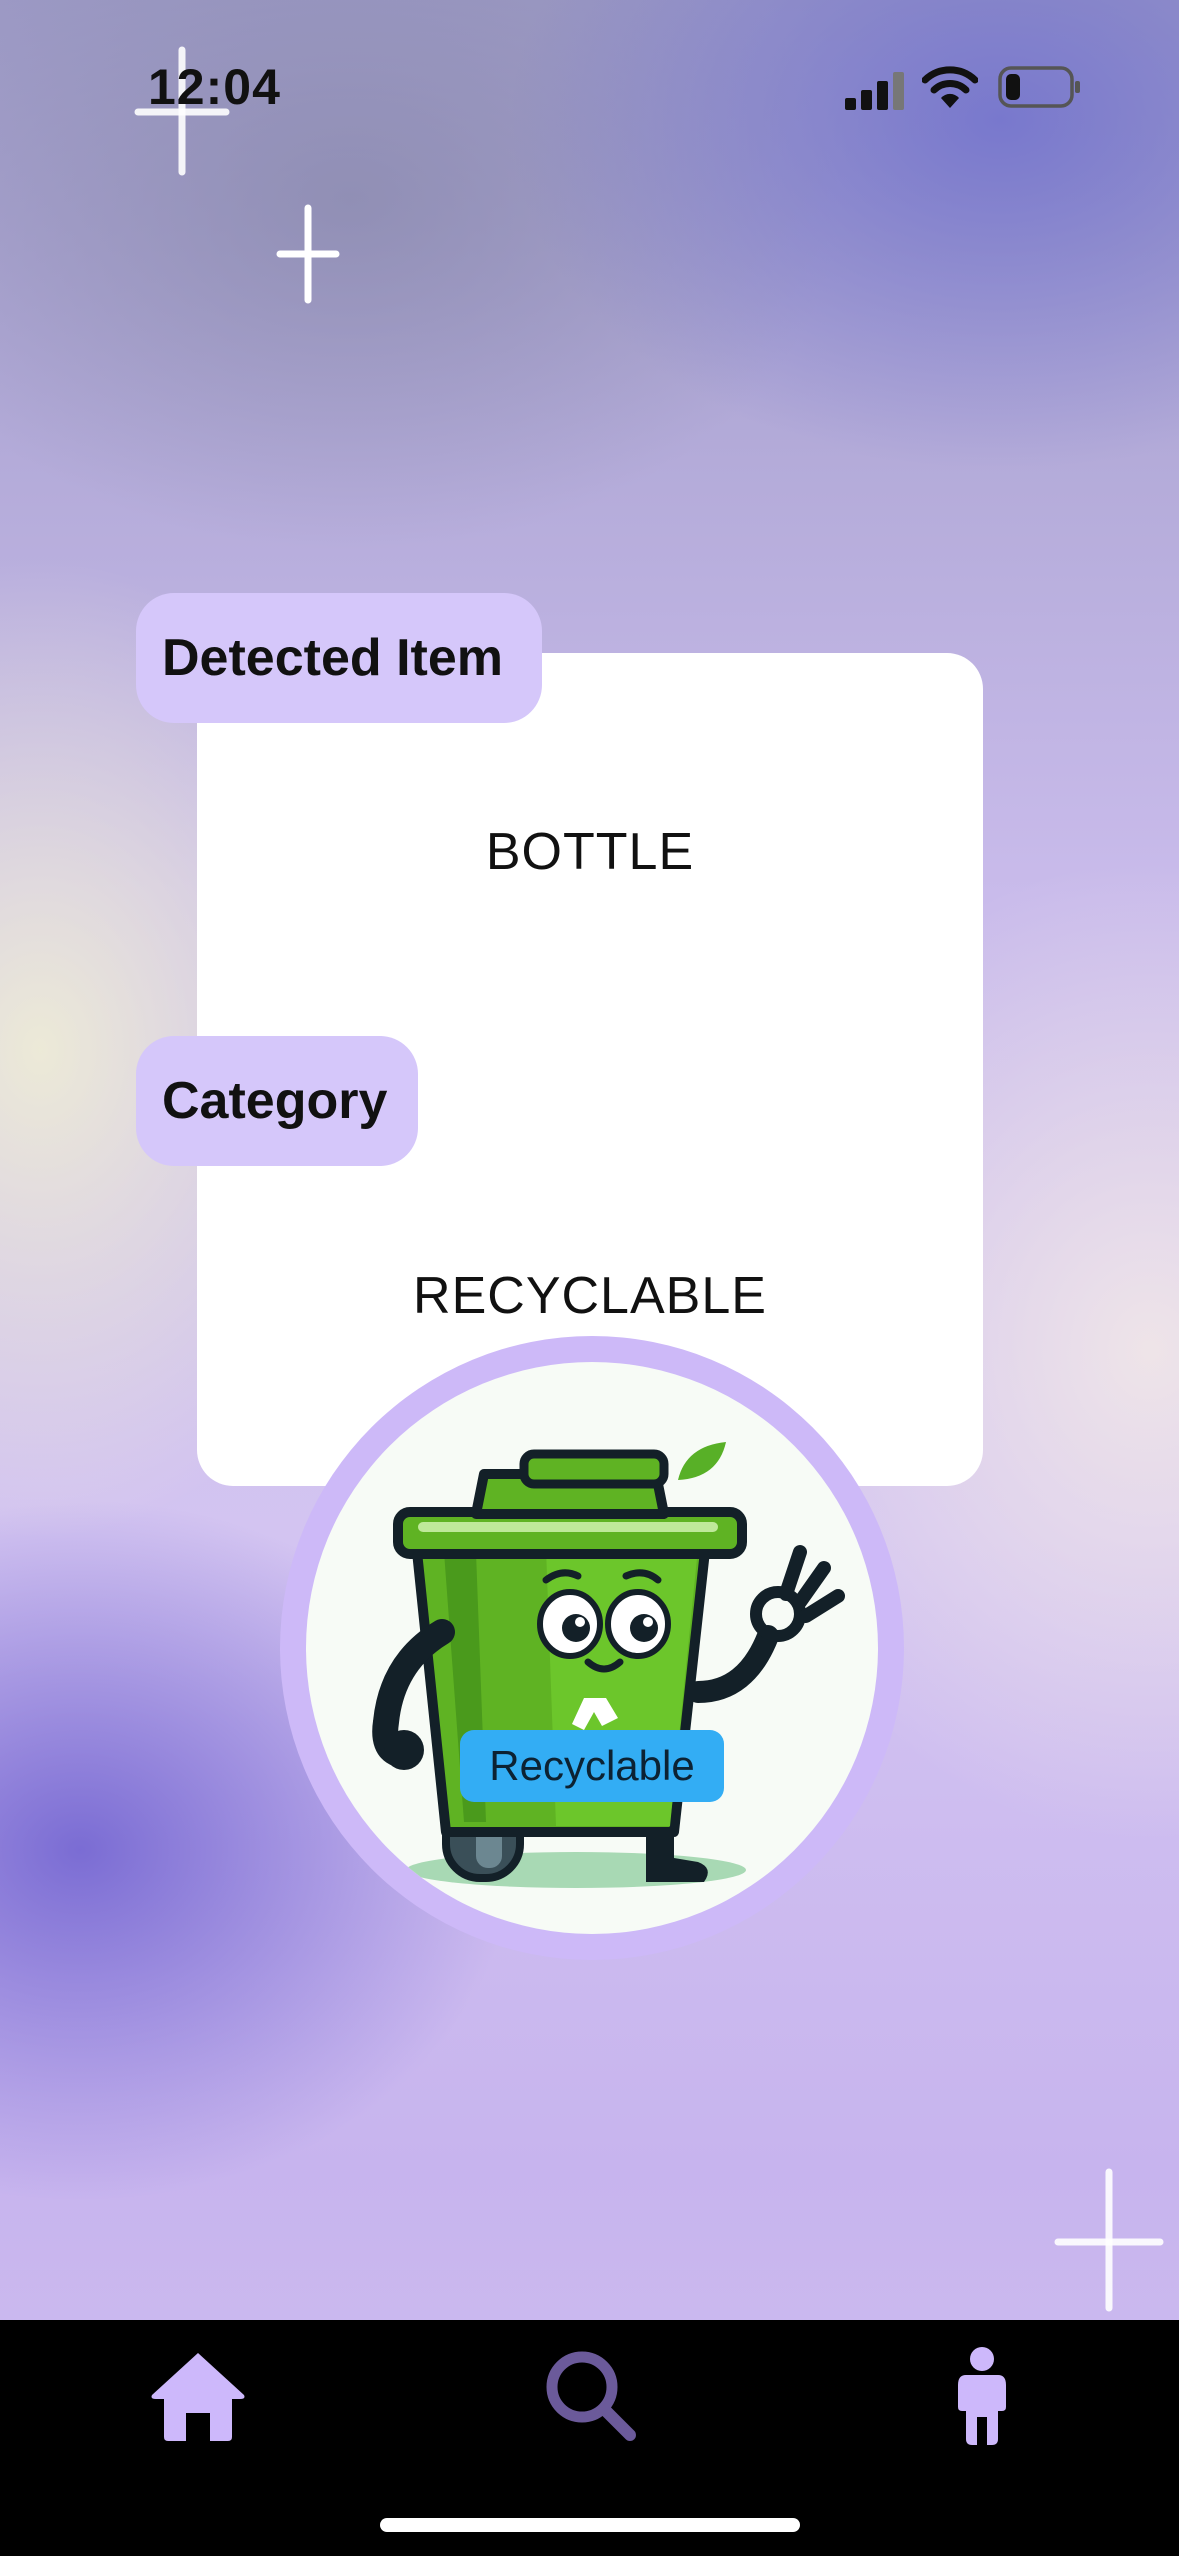 The height and width of the screenshot is (2556, 1179). Describe the element at coordinates (590, 1296) in the screenshot. I see `category-value: RECYCLABLE` at that location.